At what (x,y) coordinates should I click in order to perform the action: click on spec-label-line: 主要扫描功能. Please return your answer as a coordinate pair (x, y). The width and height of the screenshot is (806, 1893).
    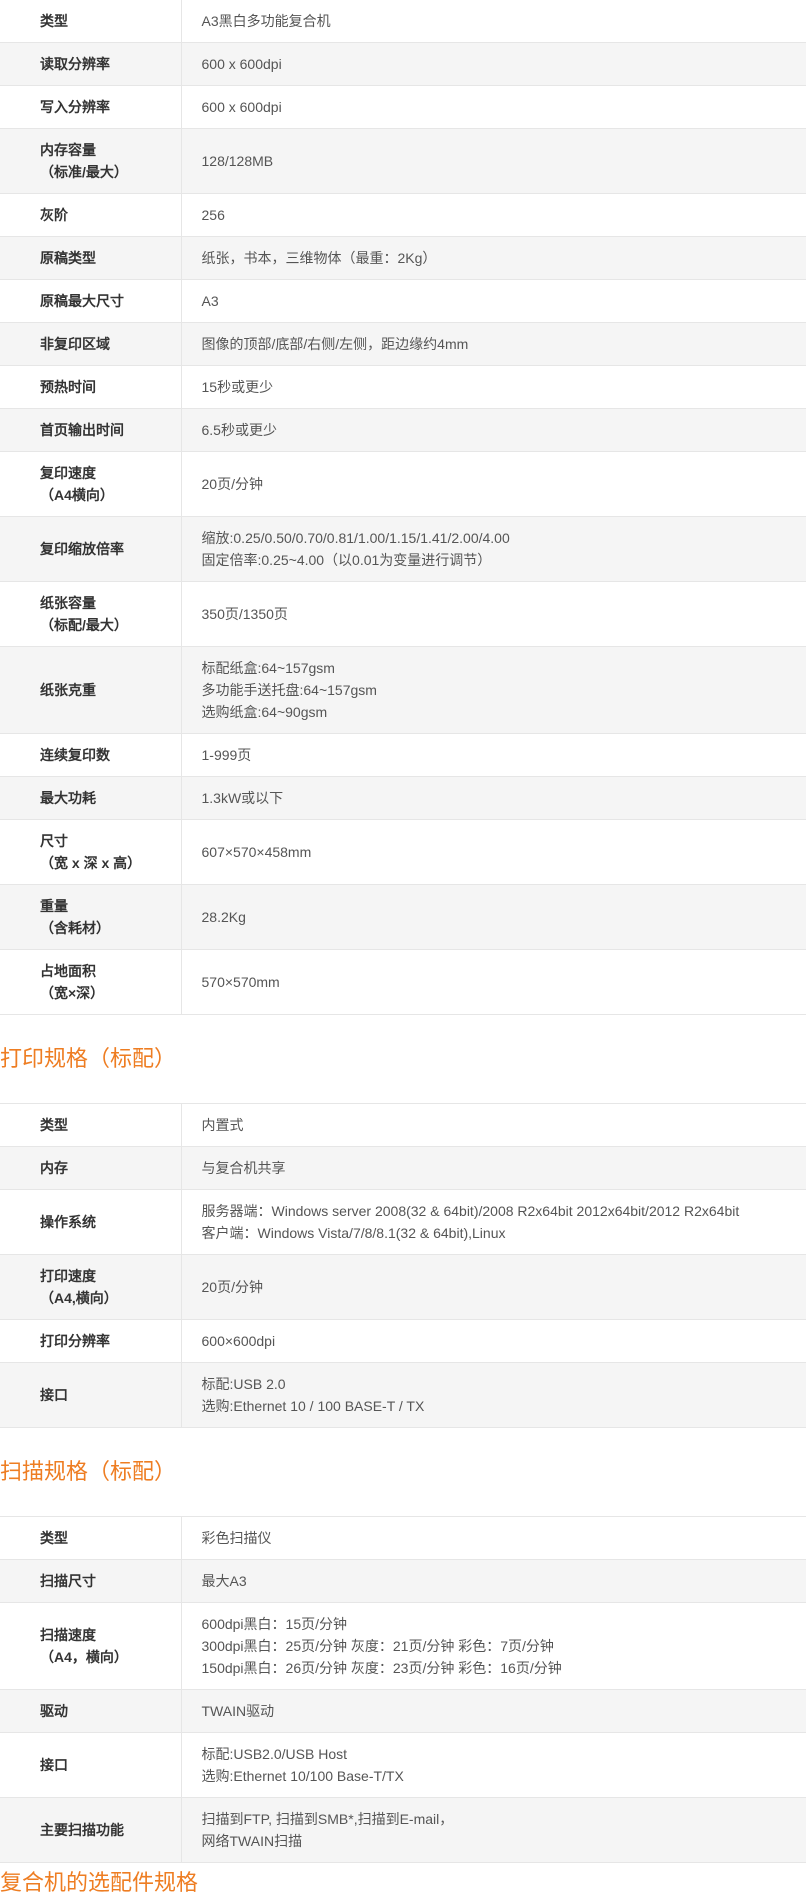
    Looking at the image, I should click on (82, 1830).